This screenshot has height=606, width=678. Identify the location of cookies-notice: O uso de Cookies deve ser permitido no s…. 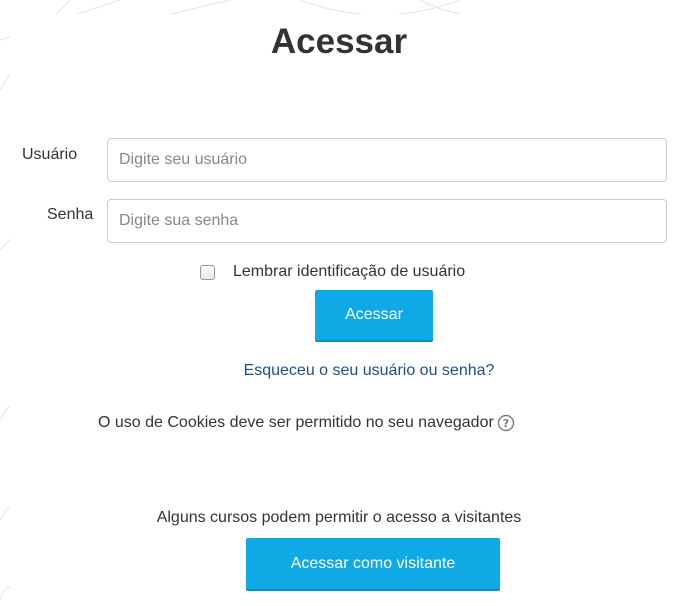
(306, 423).